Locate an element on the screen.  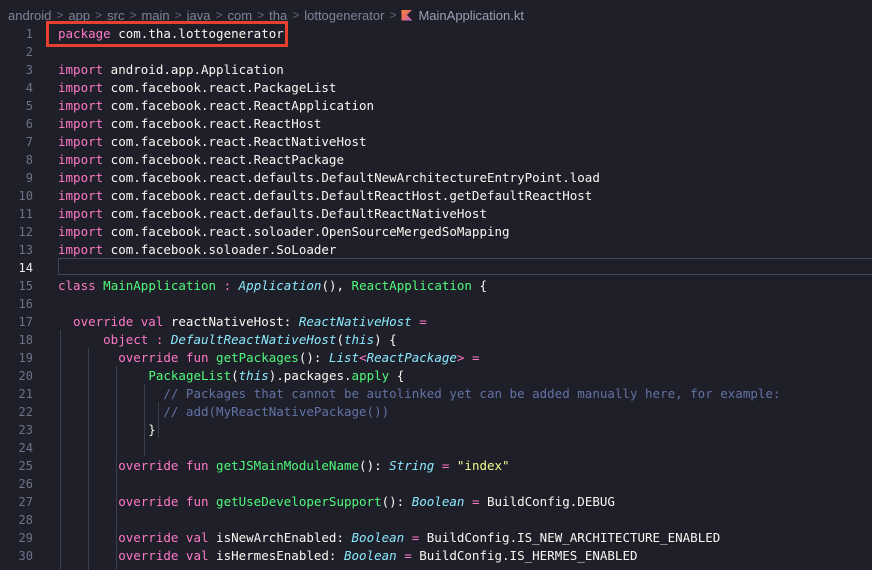
code-line: 28 is located at coordinates (436, 520).